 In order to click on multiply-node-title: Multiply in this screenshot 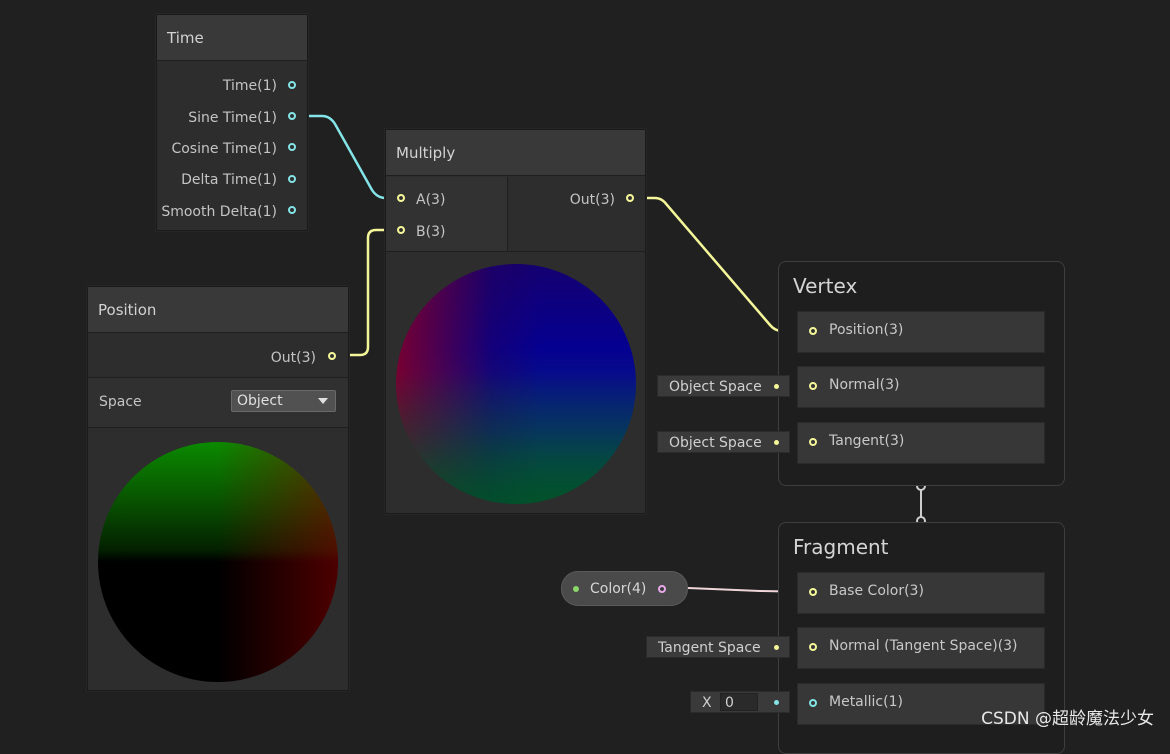, I will do `click(515, 153)`.